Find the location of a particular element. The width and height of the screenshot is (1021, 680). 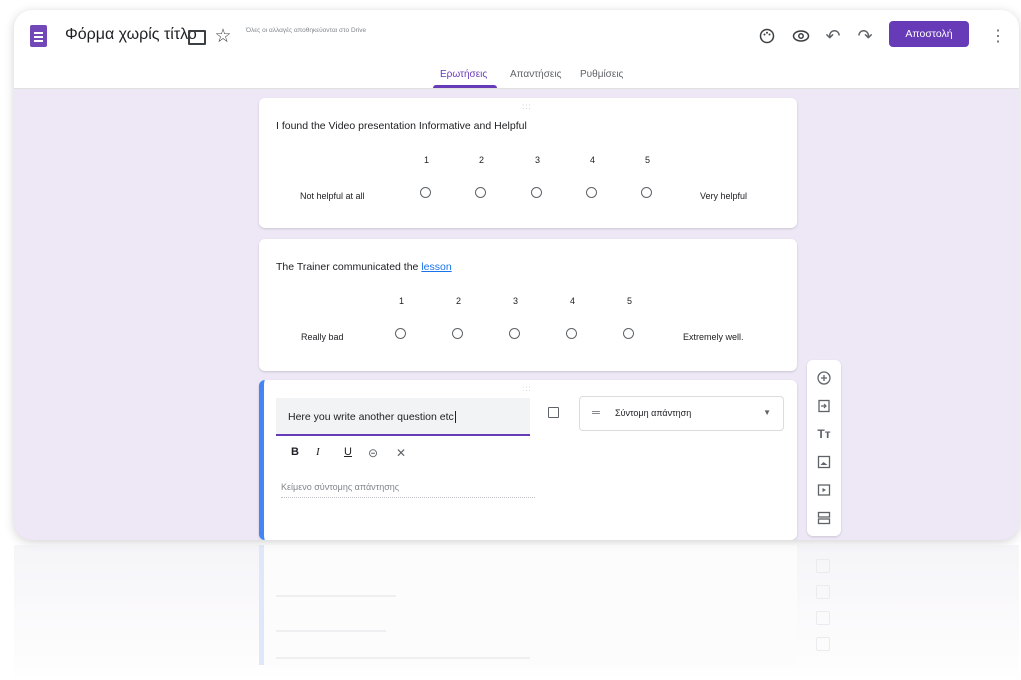

low-label: Not helpful at all is located at coordinates (332, 196).